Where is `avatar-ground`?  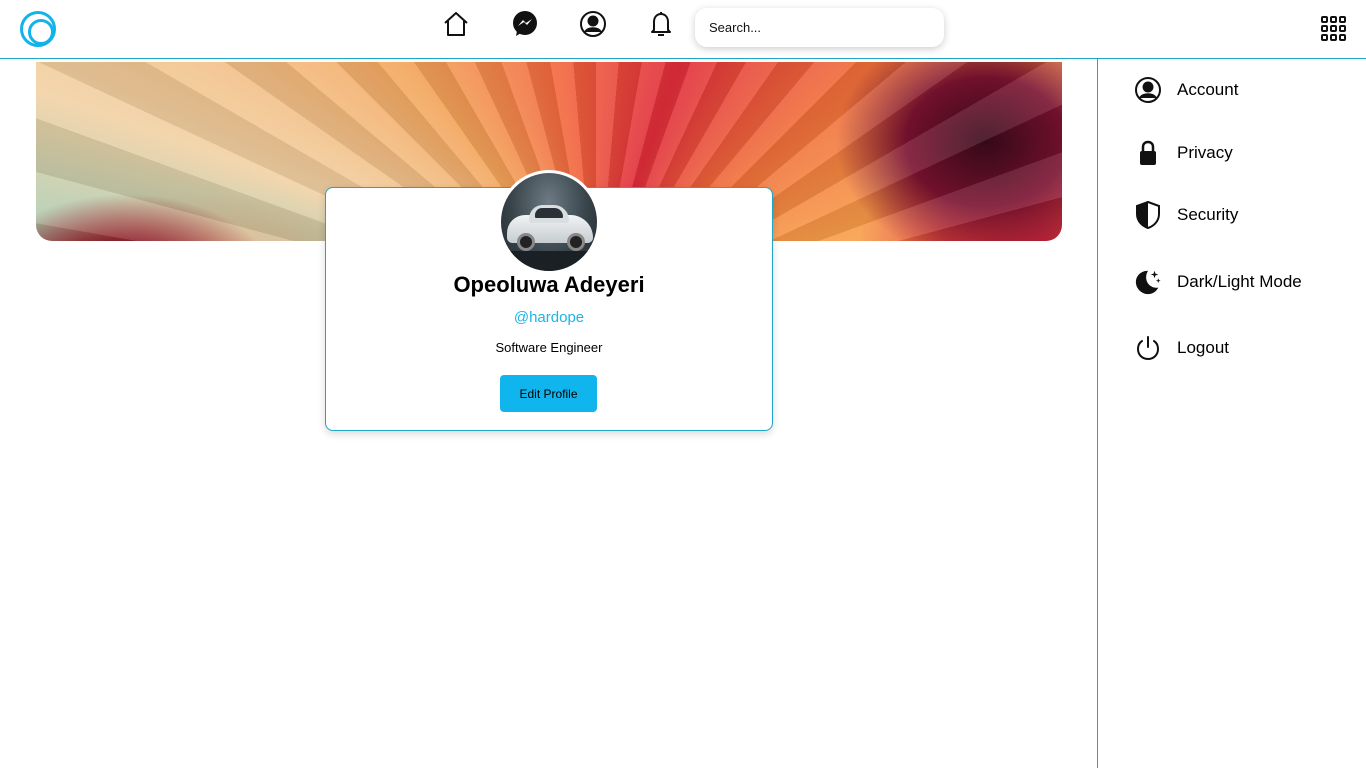
avatar-ground is located at coordinates (549, 261).